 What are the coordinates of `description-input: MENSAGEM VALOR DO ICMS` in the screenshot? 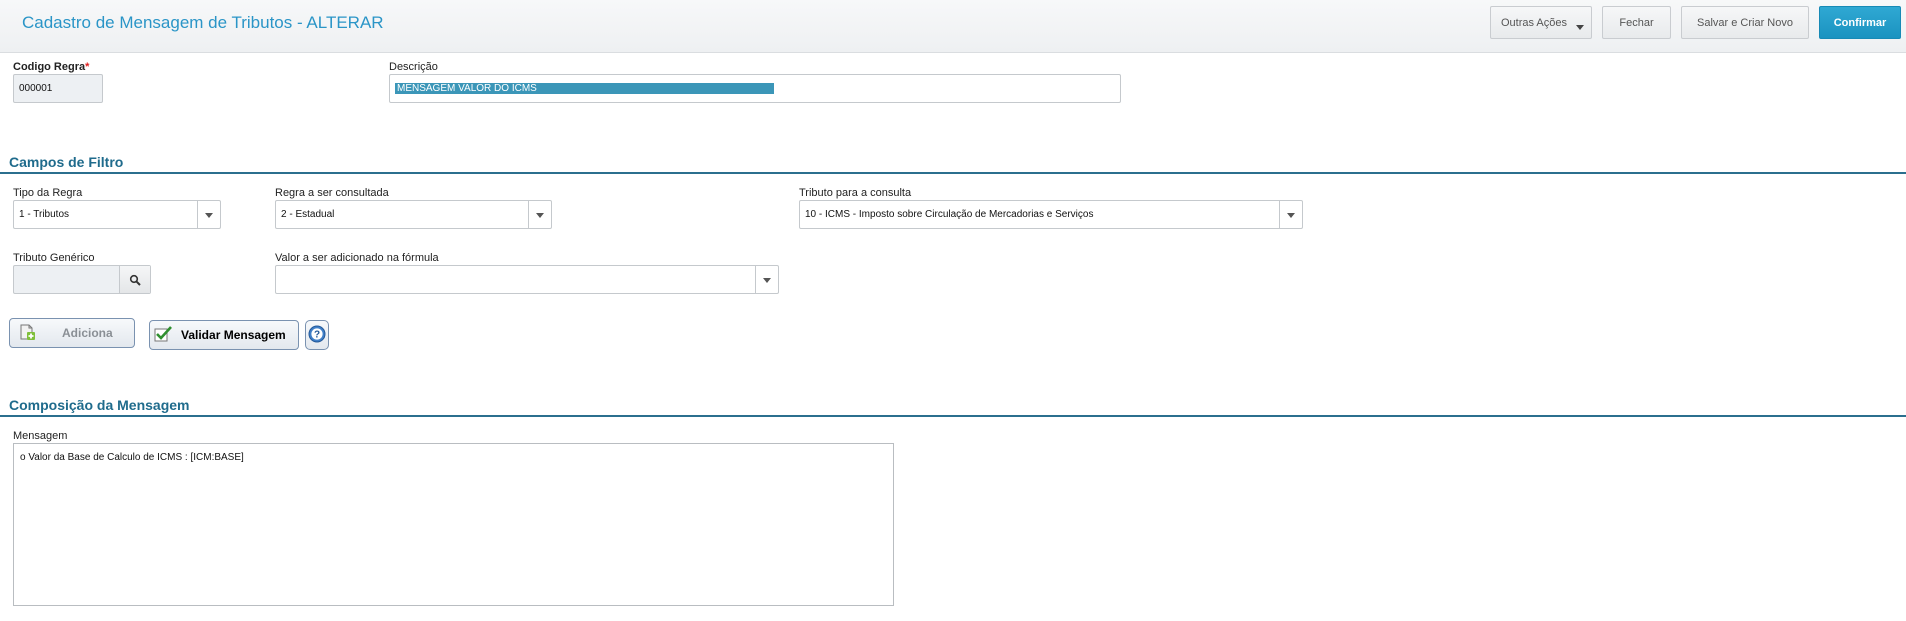 It's located at (755, 88).